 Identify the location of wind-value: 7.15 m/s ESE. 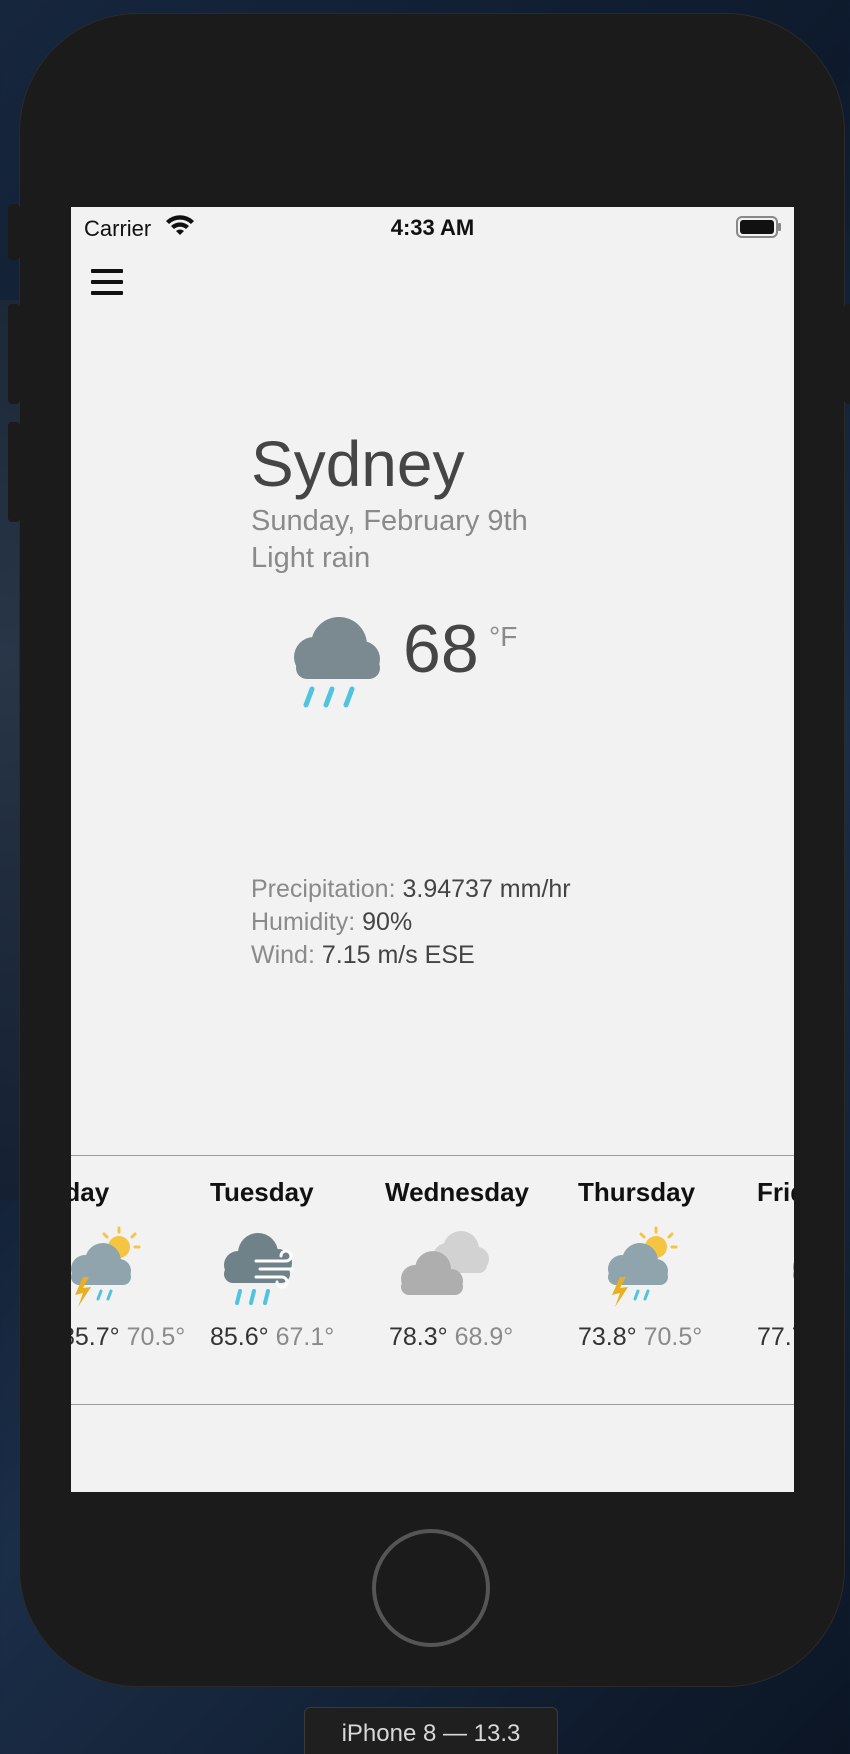
(398, 955).